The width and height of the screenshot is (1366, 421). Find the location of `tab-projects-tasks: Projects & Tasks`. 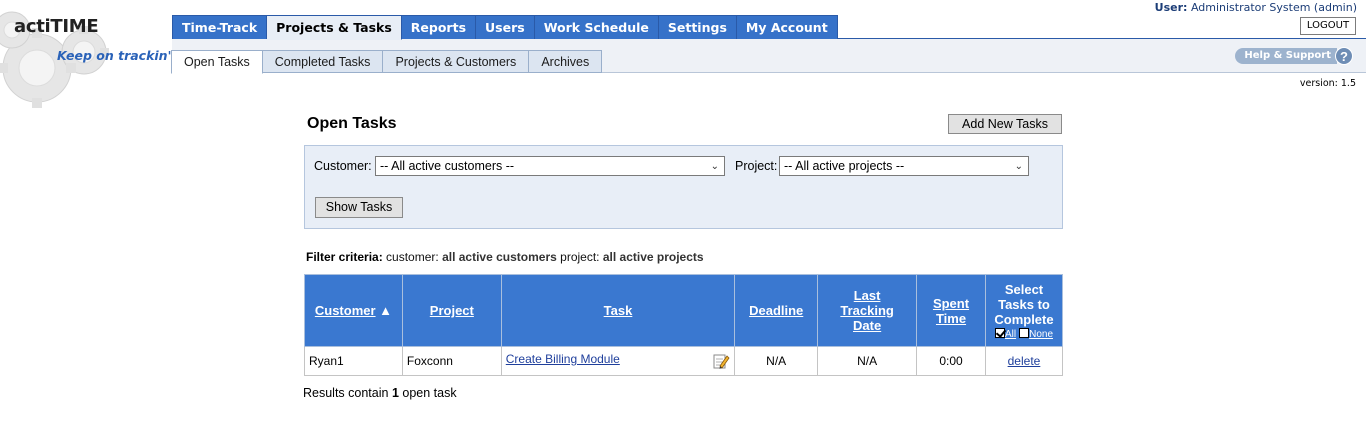

tab-projects-tasks: Projects & Tasks is located at coordinates (334, 27).